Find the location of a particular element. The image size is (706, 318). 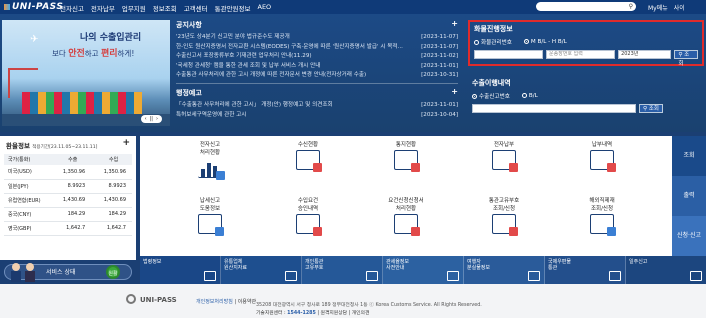

shortcut-notice-status: 통지현황 is located at coordinates (406, 156).